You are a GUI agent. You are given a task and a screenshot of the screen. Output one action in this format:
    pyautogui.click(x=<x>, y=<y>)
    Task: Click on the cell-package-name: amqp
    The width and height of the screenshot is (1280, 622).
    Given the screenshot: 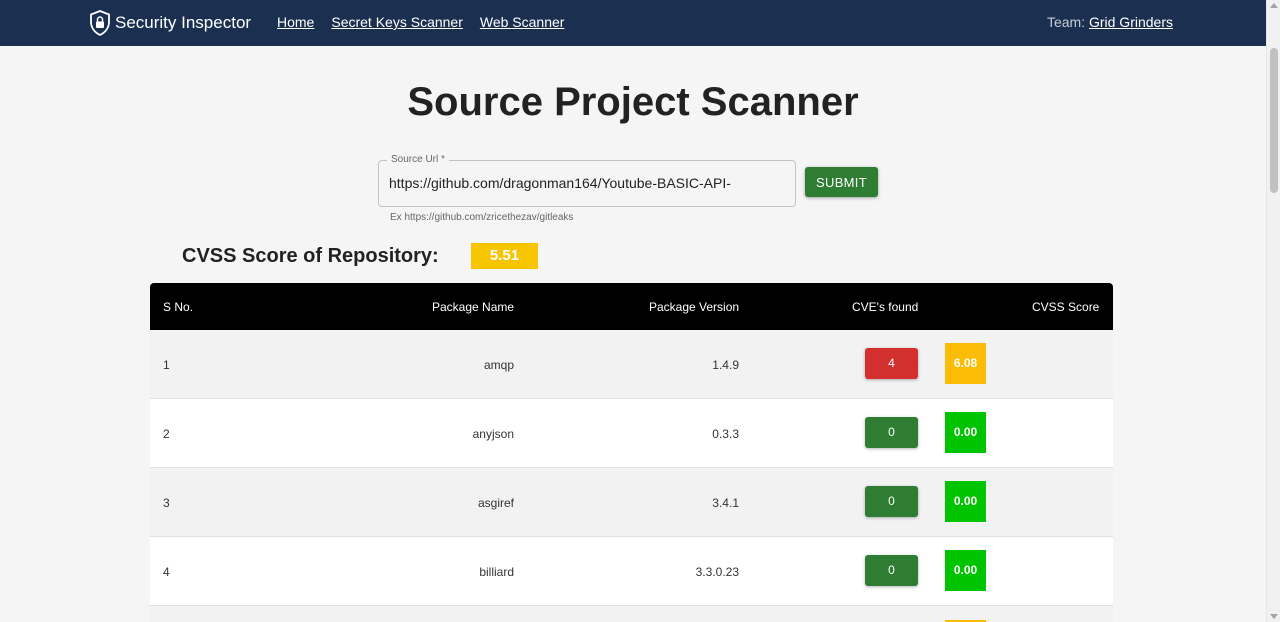 What is the action you would take?
    pyautogui.click(x=498, y=365)
    